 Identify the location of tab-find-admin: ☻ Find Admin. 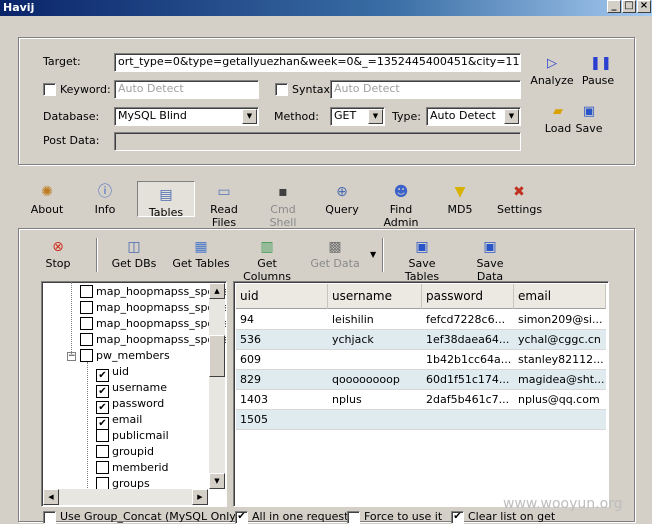
(401, 204).